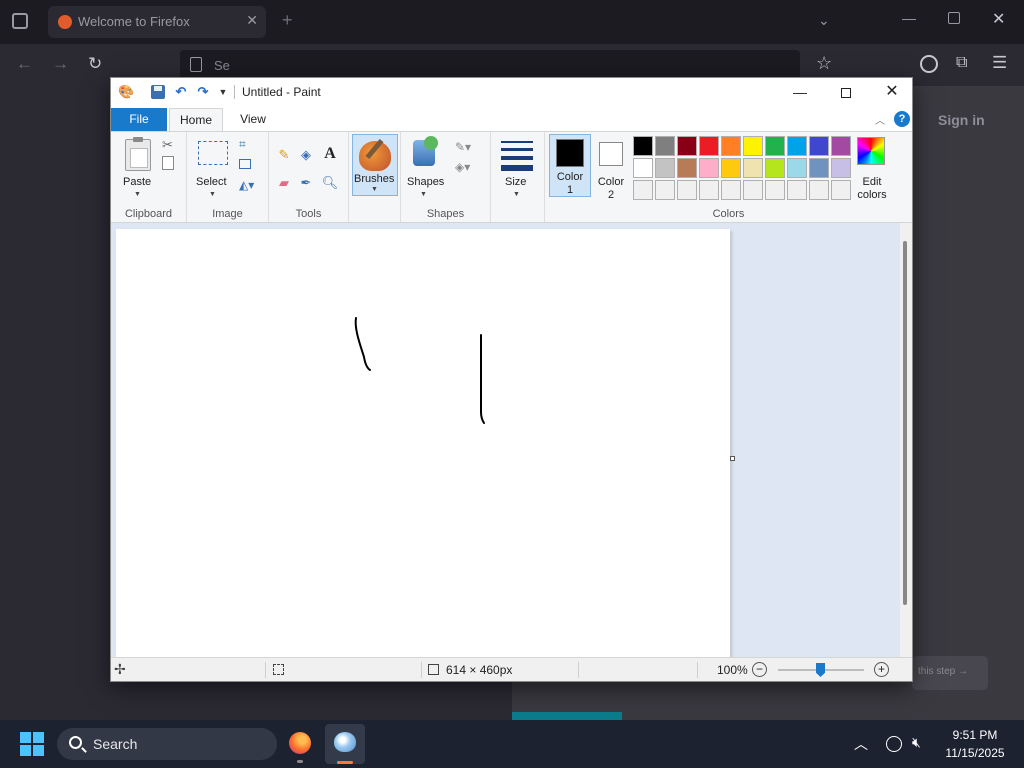  Describe the element at coordinates (423, 194) in the screenshot. I see `shapes-dropdown-icon: ▼` at that location.